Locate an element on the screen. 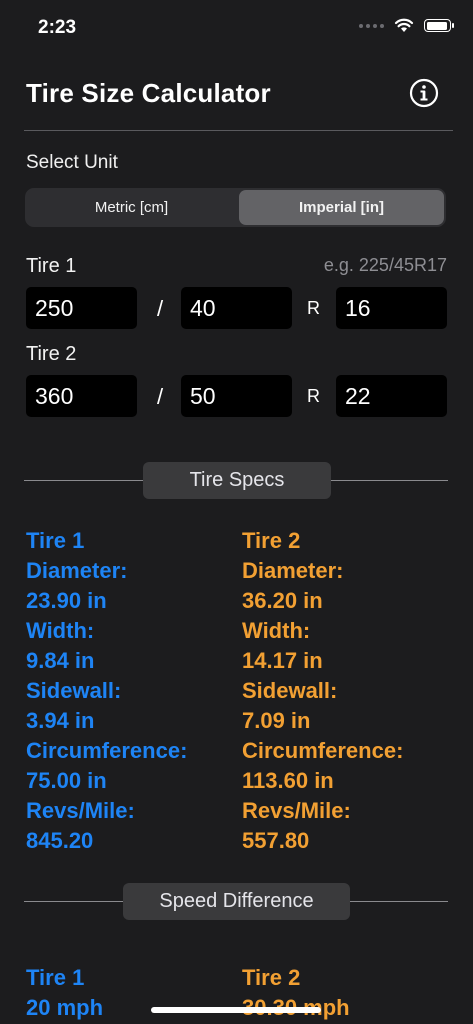 The image size is (473, 1024). speed-divider-right is located at coordinates (398, 901).